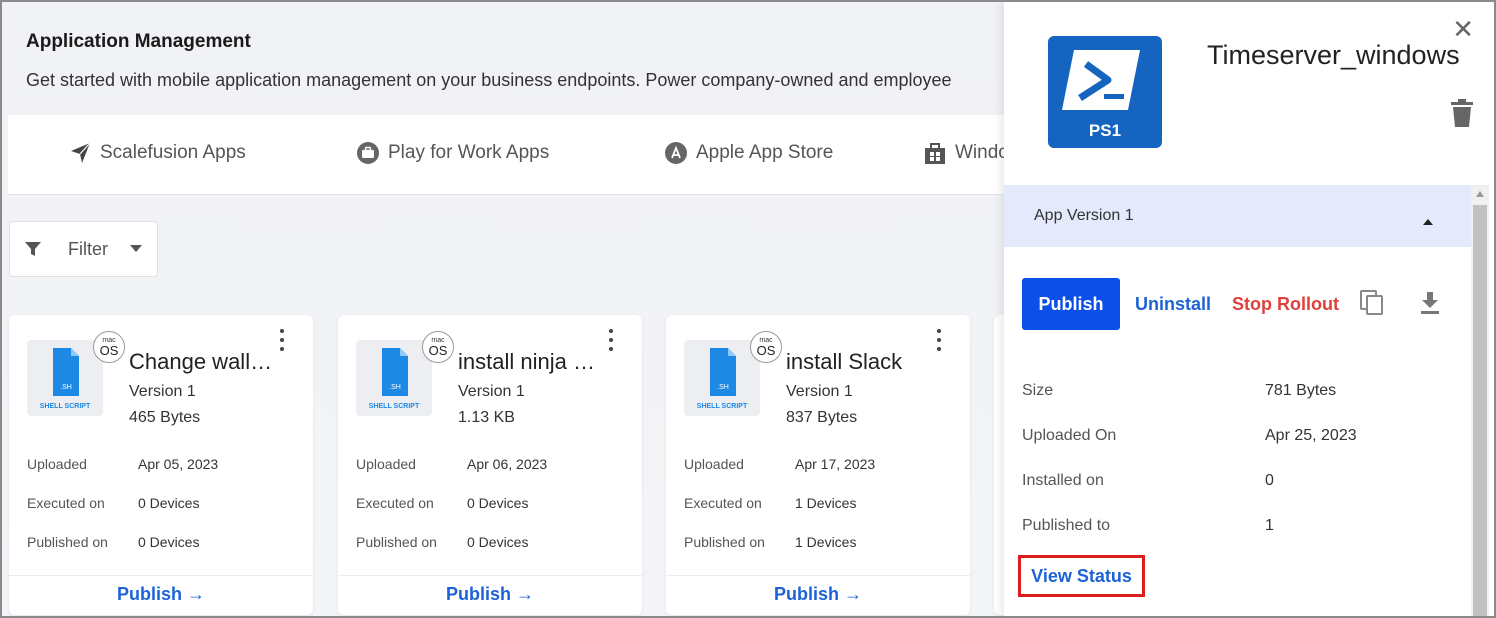  Describe the element at coordinates (1285, 304) in the screenshot. I see `stop-rollout-link: Stop Rollout` at that location.